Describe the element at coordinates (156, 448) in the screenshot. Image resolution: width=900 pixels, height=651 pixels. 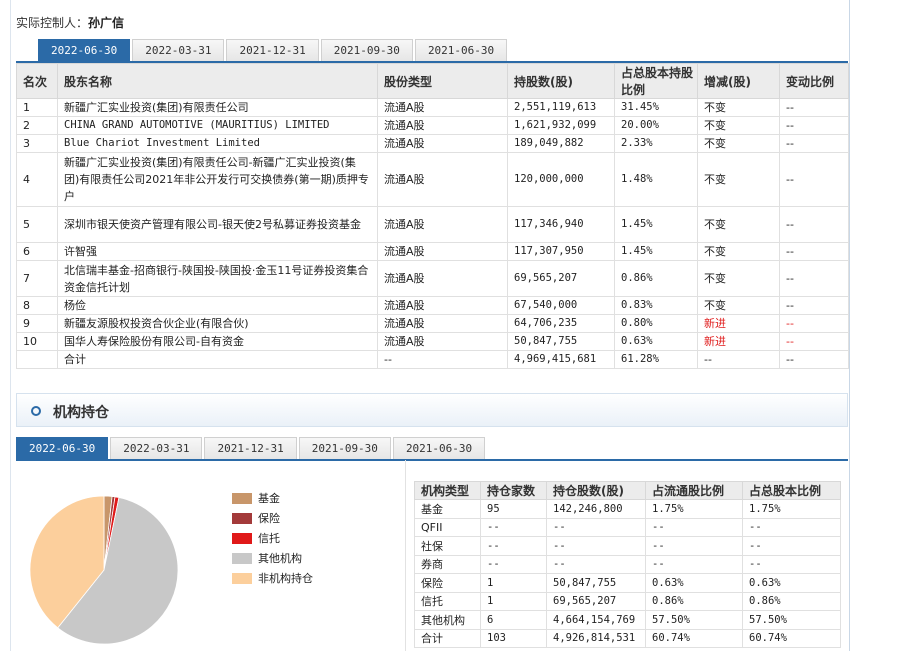
I see `inst-tab-2022-03-31: 2022-03-31` at that location.